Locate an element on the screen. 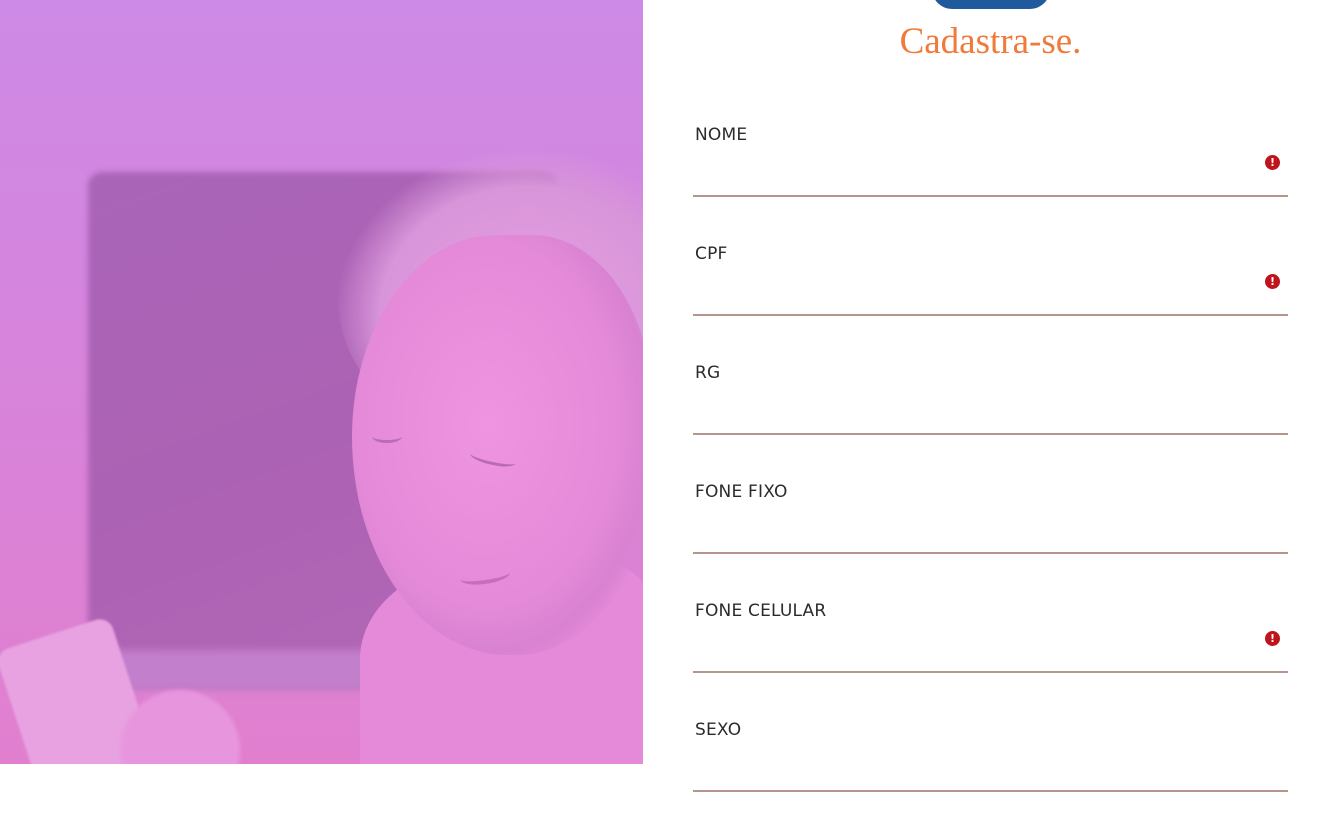  page-title: Cadastra-se. is located at coordinates (990, 41).